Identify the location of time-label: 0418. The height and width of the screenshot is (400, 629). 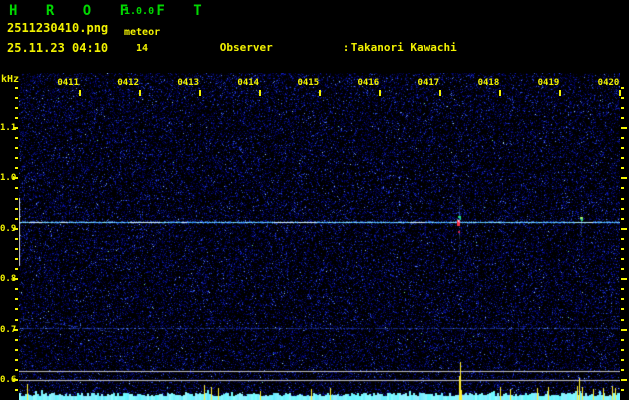
(488, 83).